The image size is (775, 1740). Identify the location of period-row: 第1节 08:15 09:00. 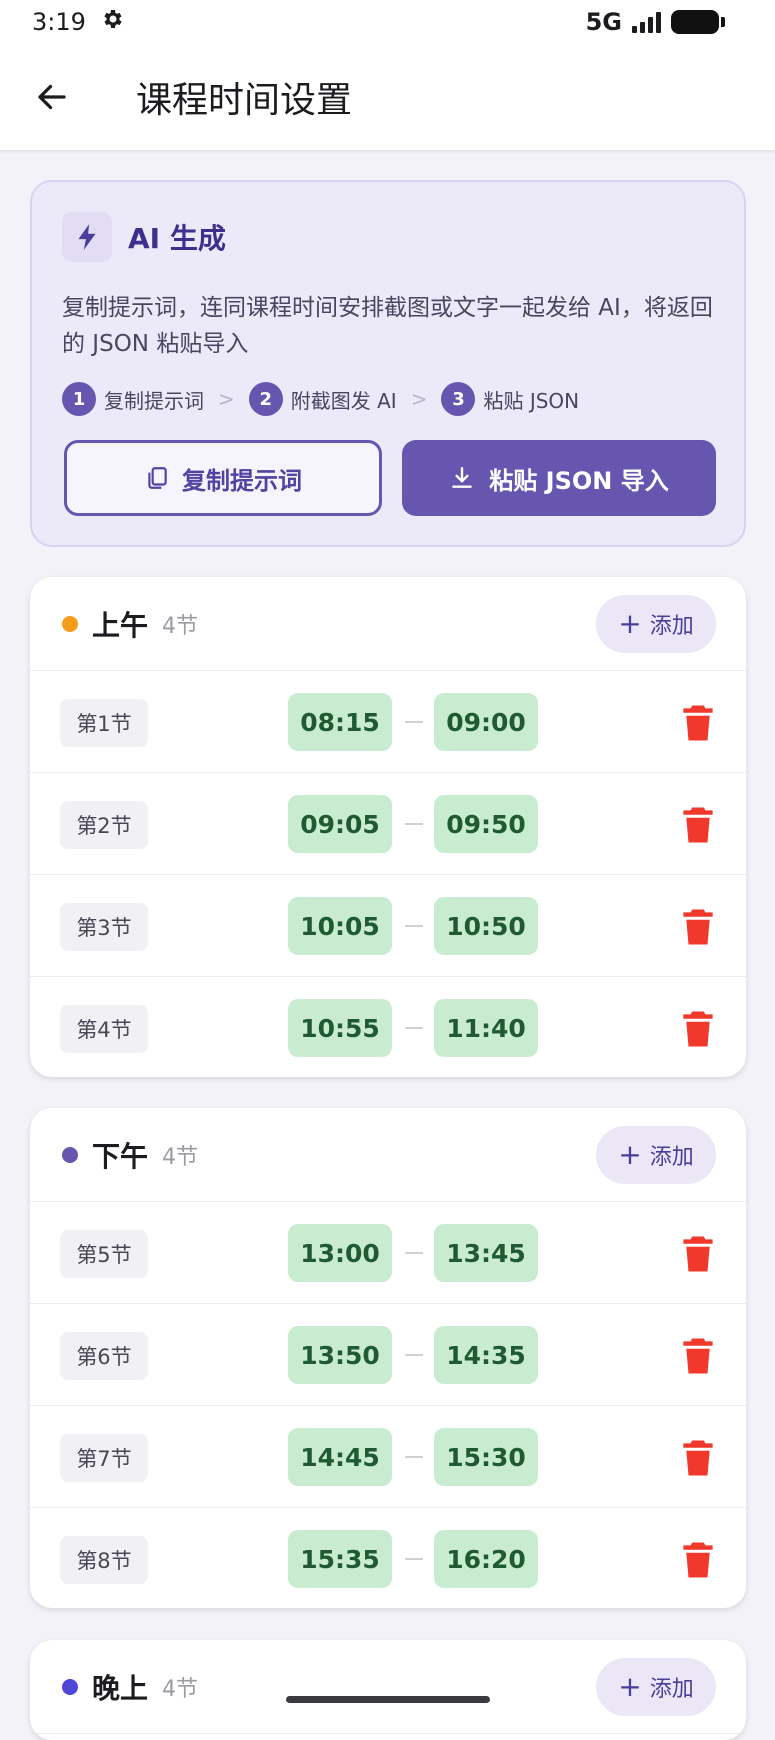
(388, 722).